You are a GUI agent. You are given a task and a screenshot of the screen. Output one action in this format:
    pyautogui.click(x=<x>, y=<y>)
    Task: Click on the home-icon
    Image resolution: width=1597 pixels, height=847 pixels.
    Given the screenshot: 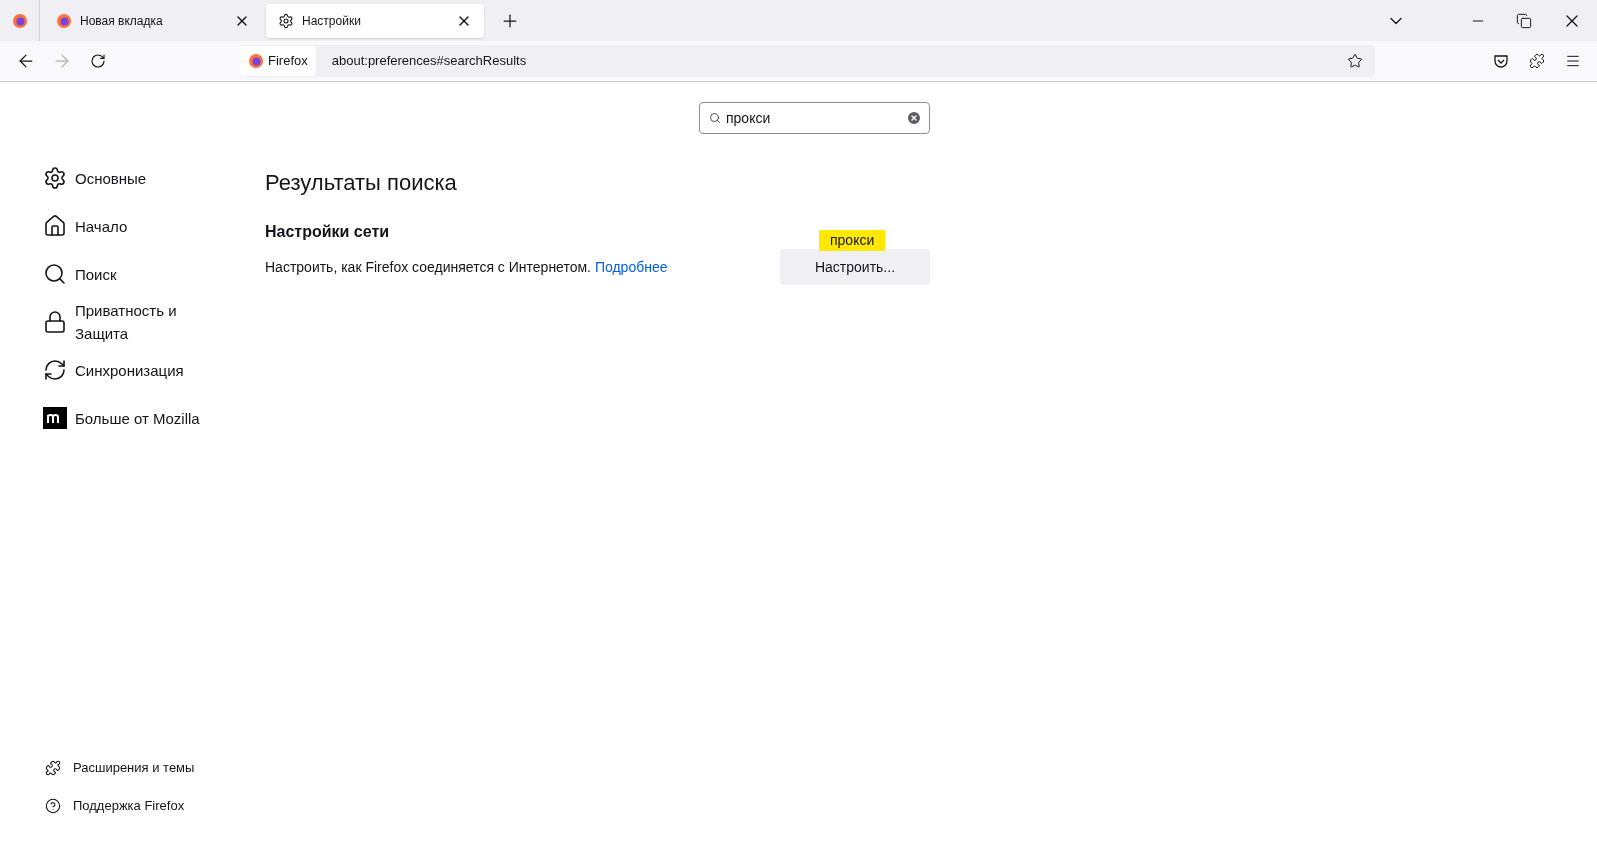 What is the action you would take?
    pyautogui.click(x=55, y=226)
    